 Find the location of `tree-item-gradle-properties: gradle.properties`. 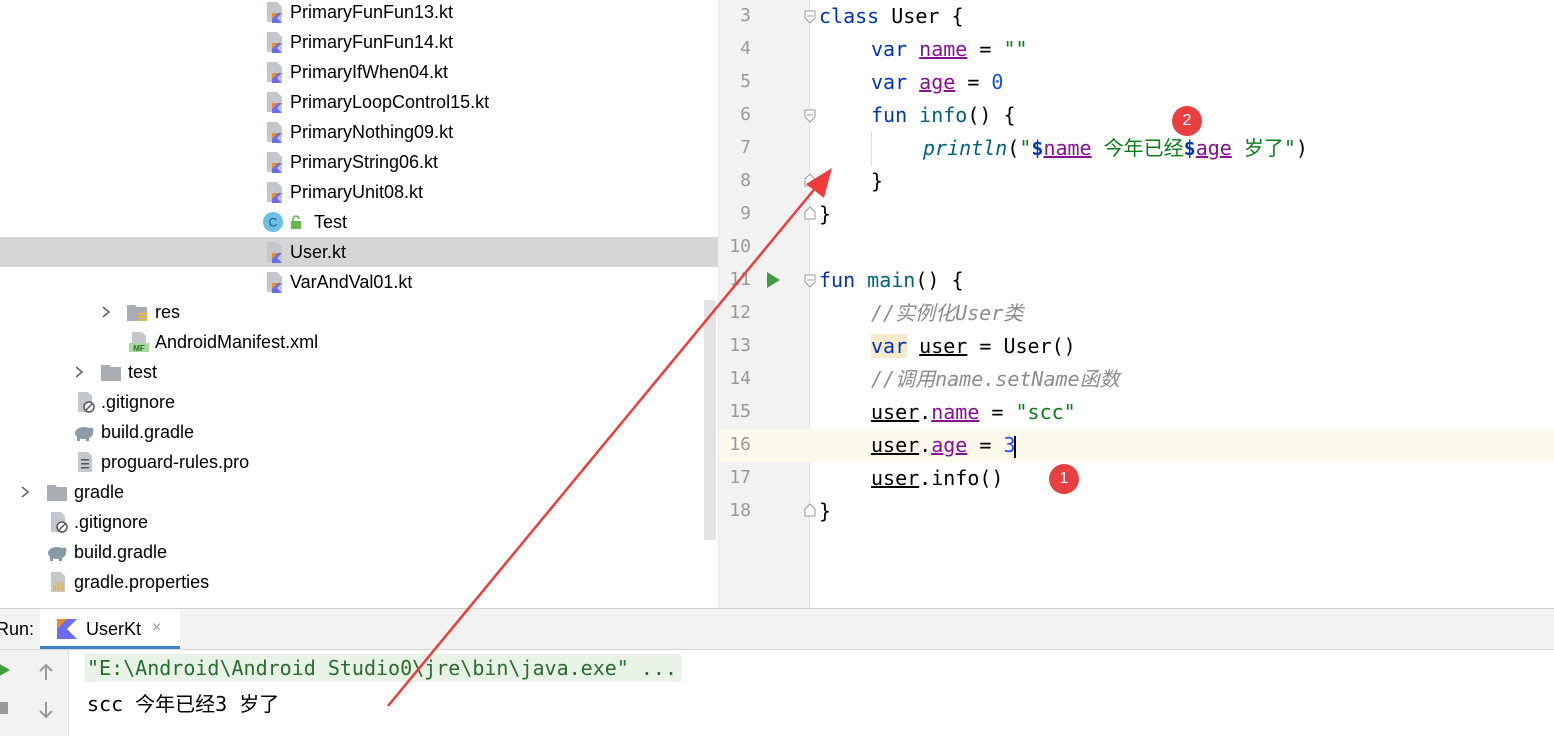

tree-item-gradle-properties: gradle.properties is located at coordinates (359, 582).